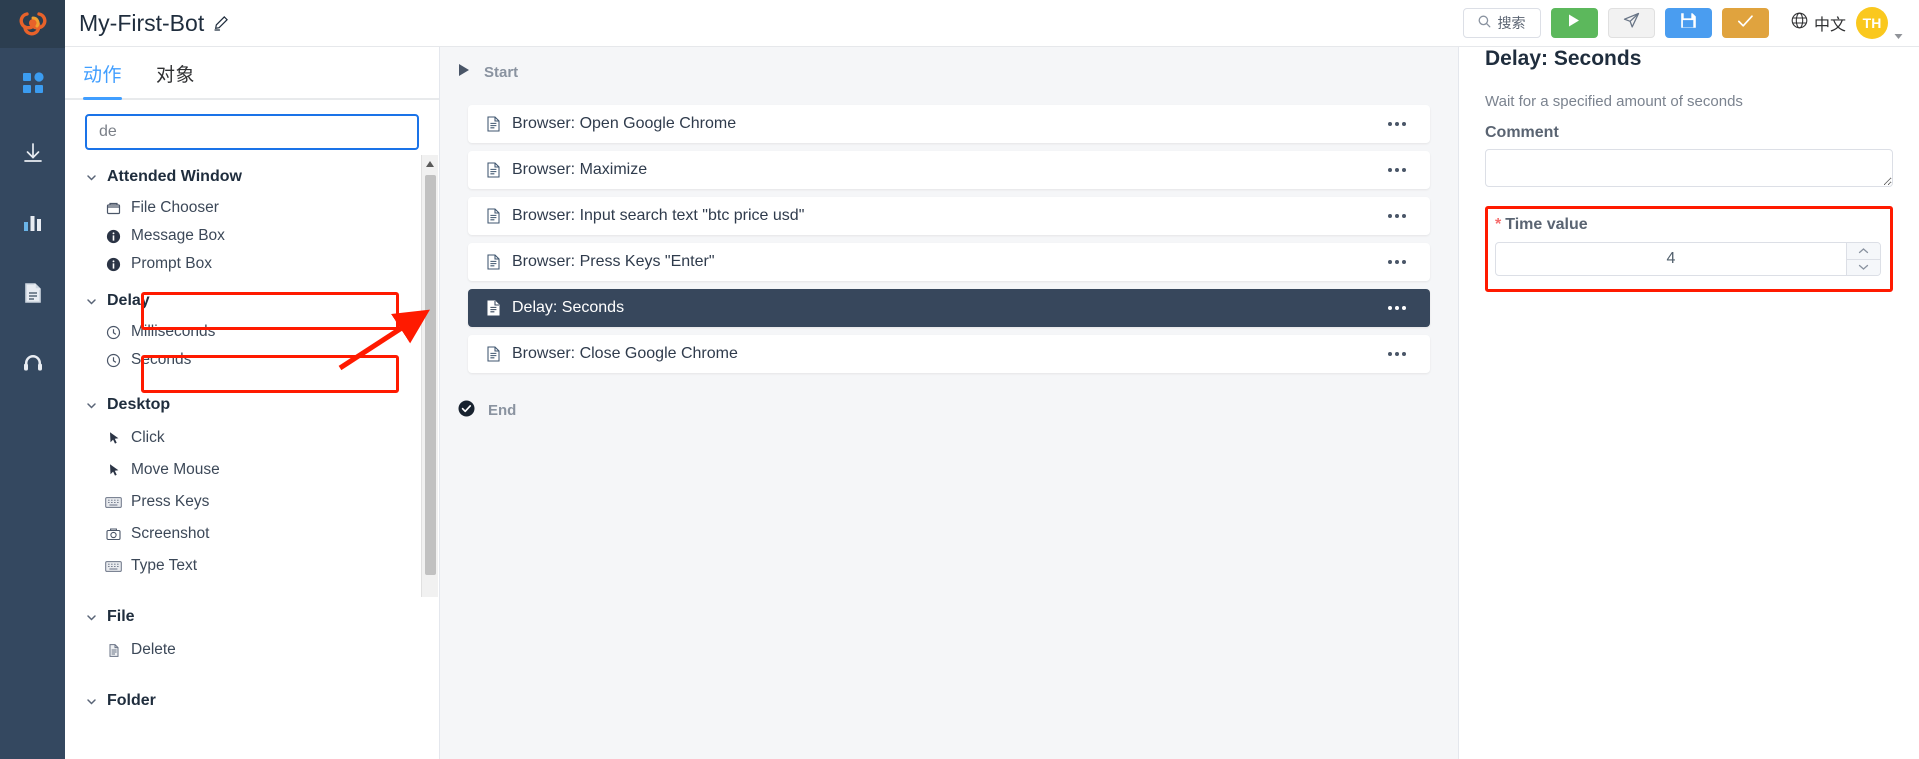 This screenshot has width=1919, height=759. What do you see at coordinates (241, 650) in the screenshot?
I see `action-item-delete: Delete` at bounding box center [241, 650].